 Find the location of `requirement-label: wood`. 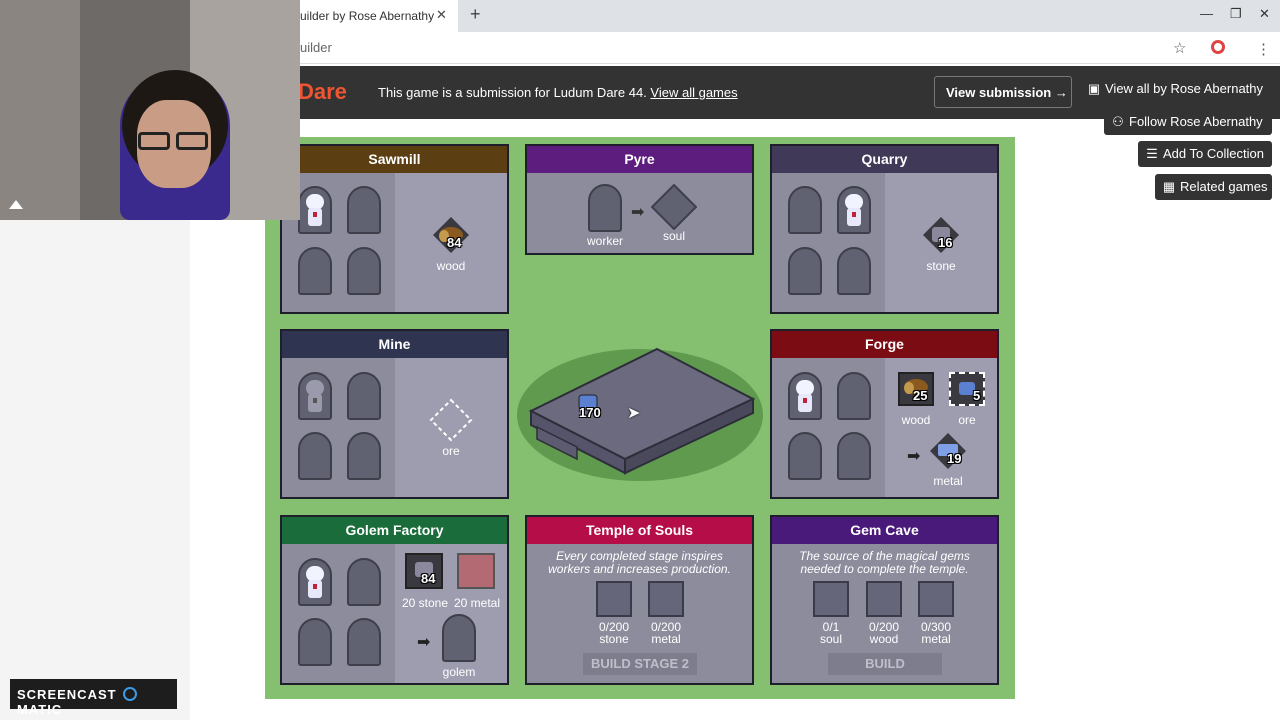

requirement-label: wood is located at coordinates (884, 639).